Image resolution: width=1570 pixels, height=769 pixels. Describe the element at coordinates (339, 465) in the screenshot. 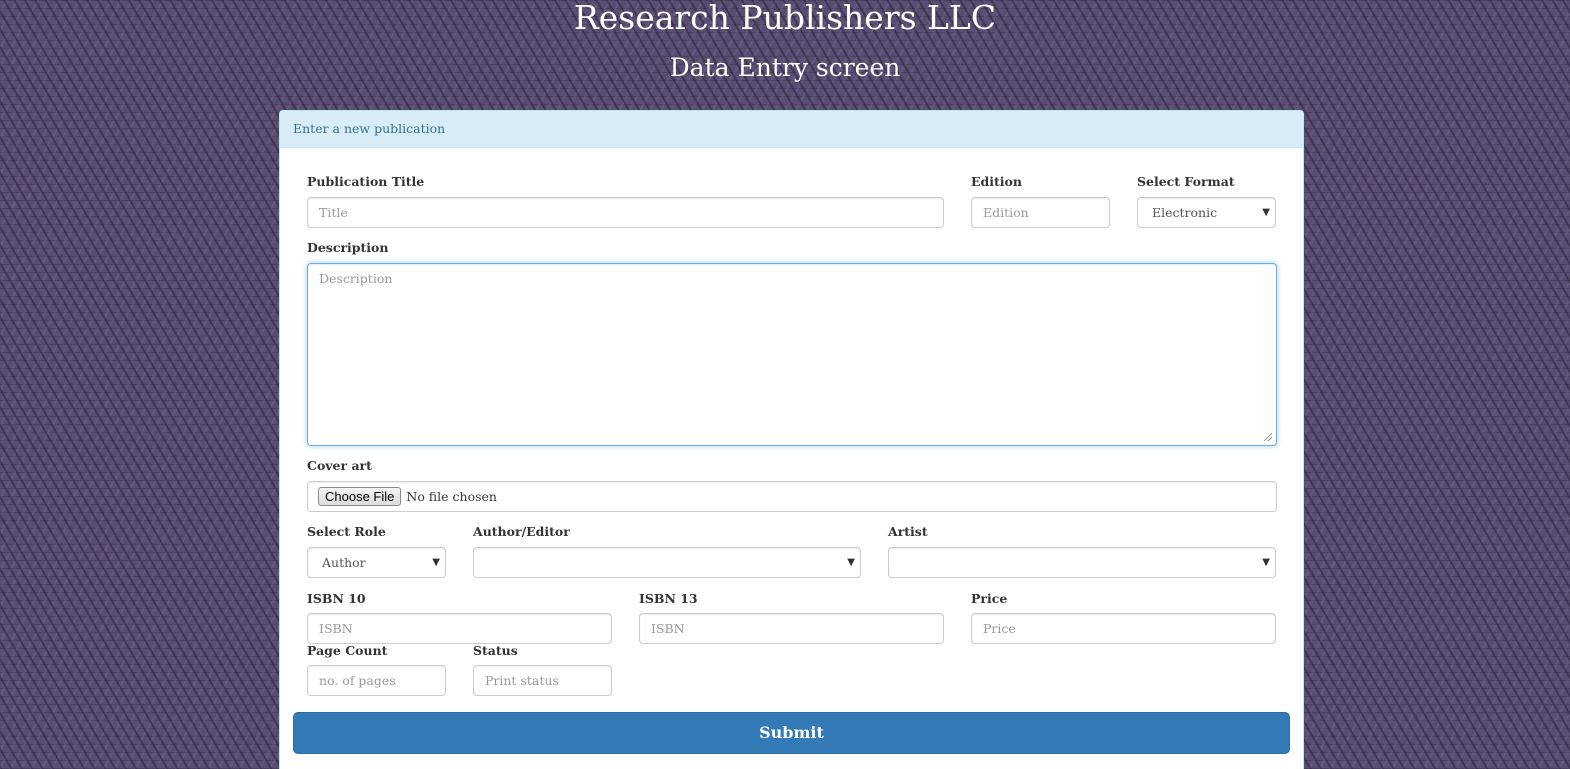

I see `cover-art-label: Cover art` at that location.